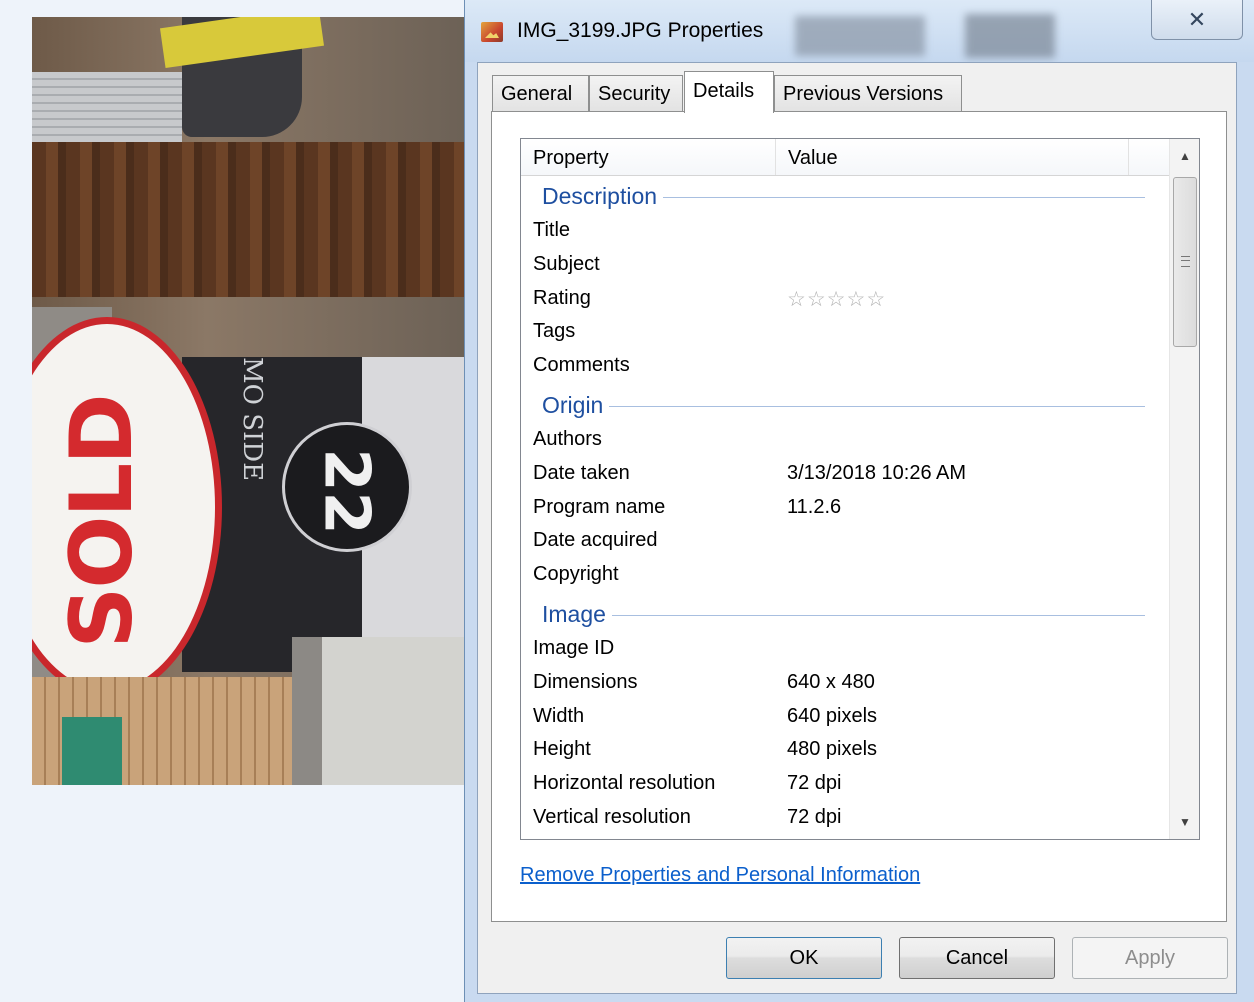 The image size is (1254, 1002). I want to click on group-title: Description, so click(603, 196).